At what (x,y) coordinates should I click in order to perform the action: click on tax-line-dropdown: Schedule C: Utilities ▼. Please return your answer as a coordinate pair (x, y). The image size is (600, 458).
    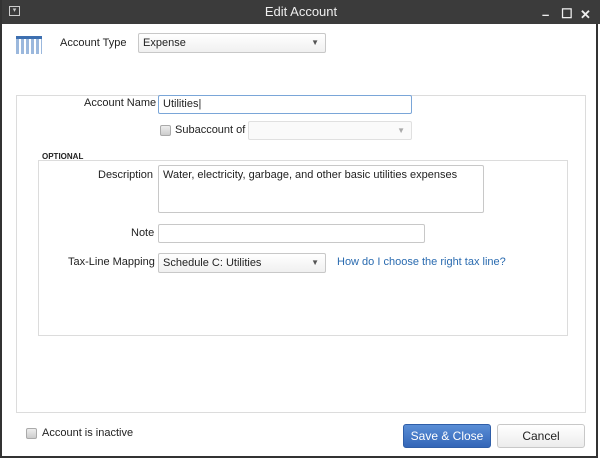
    Looking at the image, I should click on (242, 263).